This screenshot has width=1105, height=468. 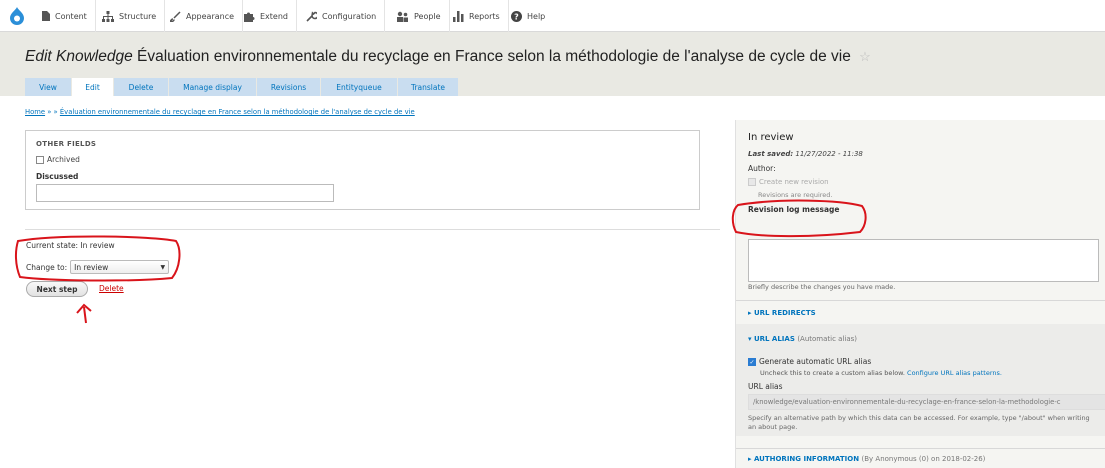 What do you see at coordinates (923, 459) in the screenshot?
I see `authoring-note: (By Anonymous (0) on 2018-02-26)` at bounding box center [923, 459].